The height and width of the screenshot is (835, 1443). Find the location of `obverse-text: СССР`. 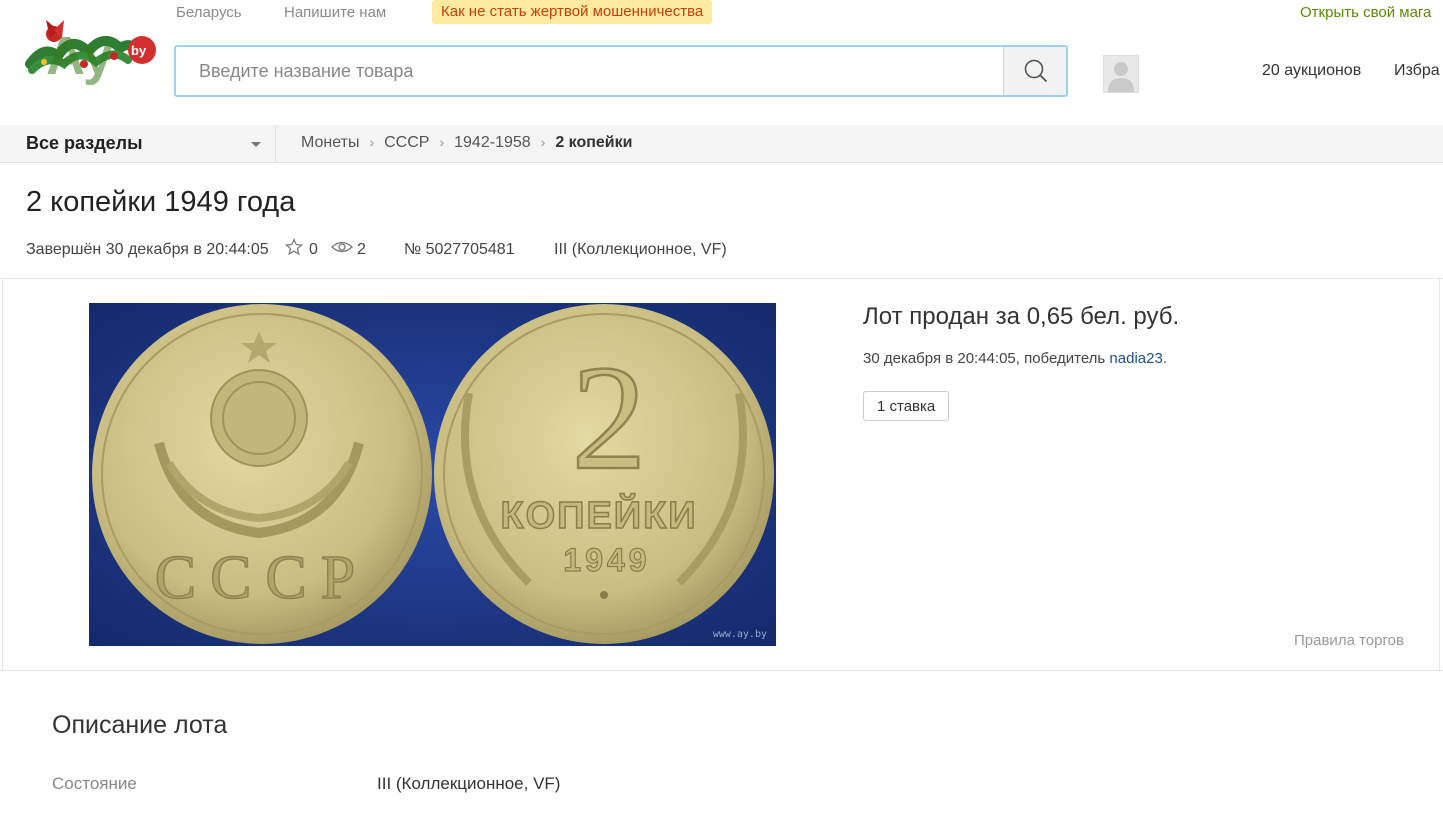

obverse-text: СССР is located at coordinates (262, 578).